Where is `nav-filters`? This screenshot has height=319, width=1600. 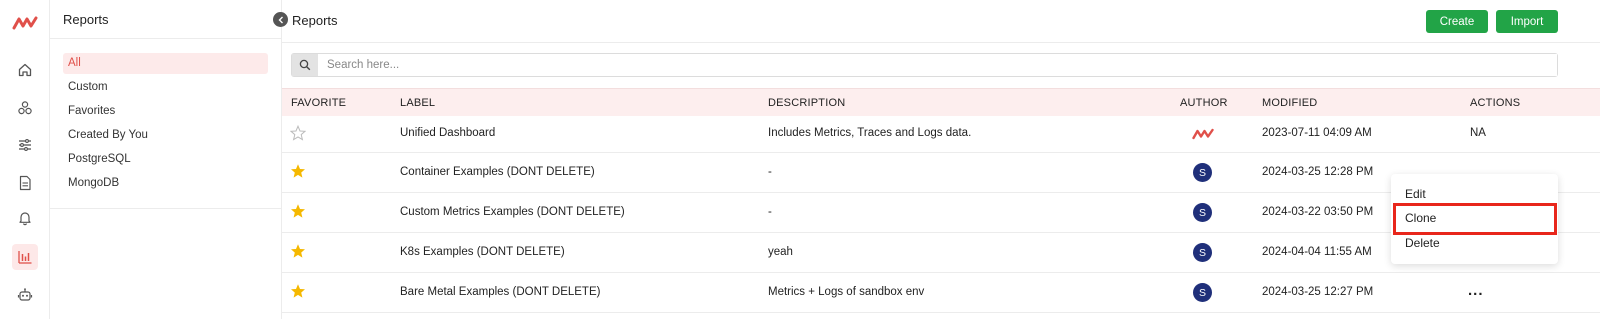 nav-filters is located at coordinates (25, 145).